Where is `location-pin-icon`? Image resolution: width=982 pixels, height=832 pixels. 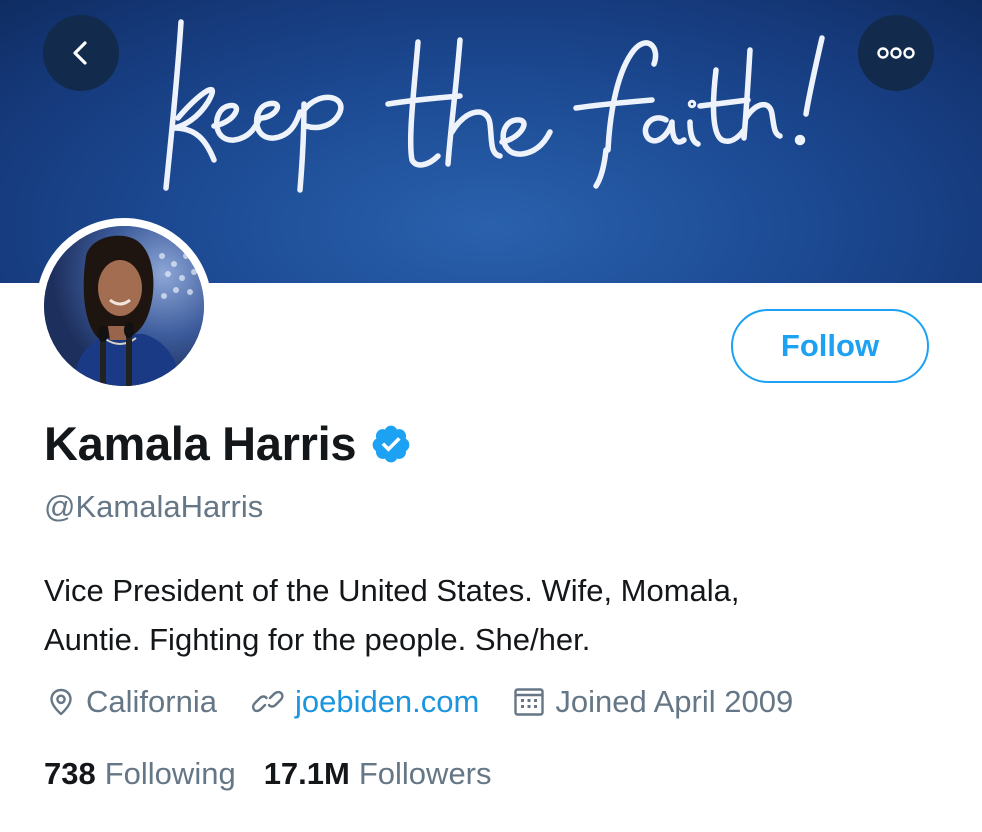
location-pin-icon is located at coordinates (61, 702).